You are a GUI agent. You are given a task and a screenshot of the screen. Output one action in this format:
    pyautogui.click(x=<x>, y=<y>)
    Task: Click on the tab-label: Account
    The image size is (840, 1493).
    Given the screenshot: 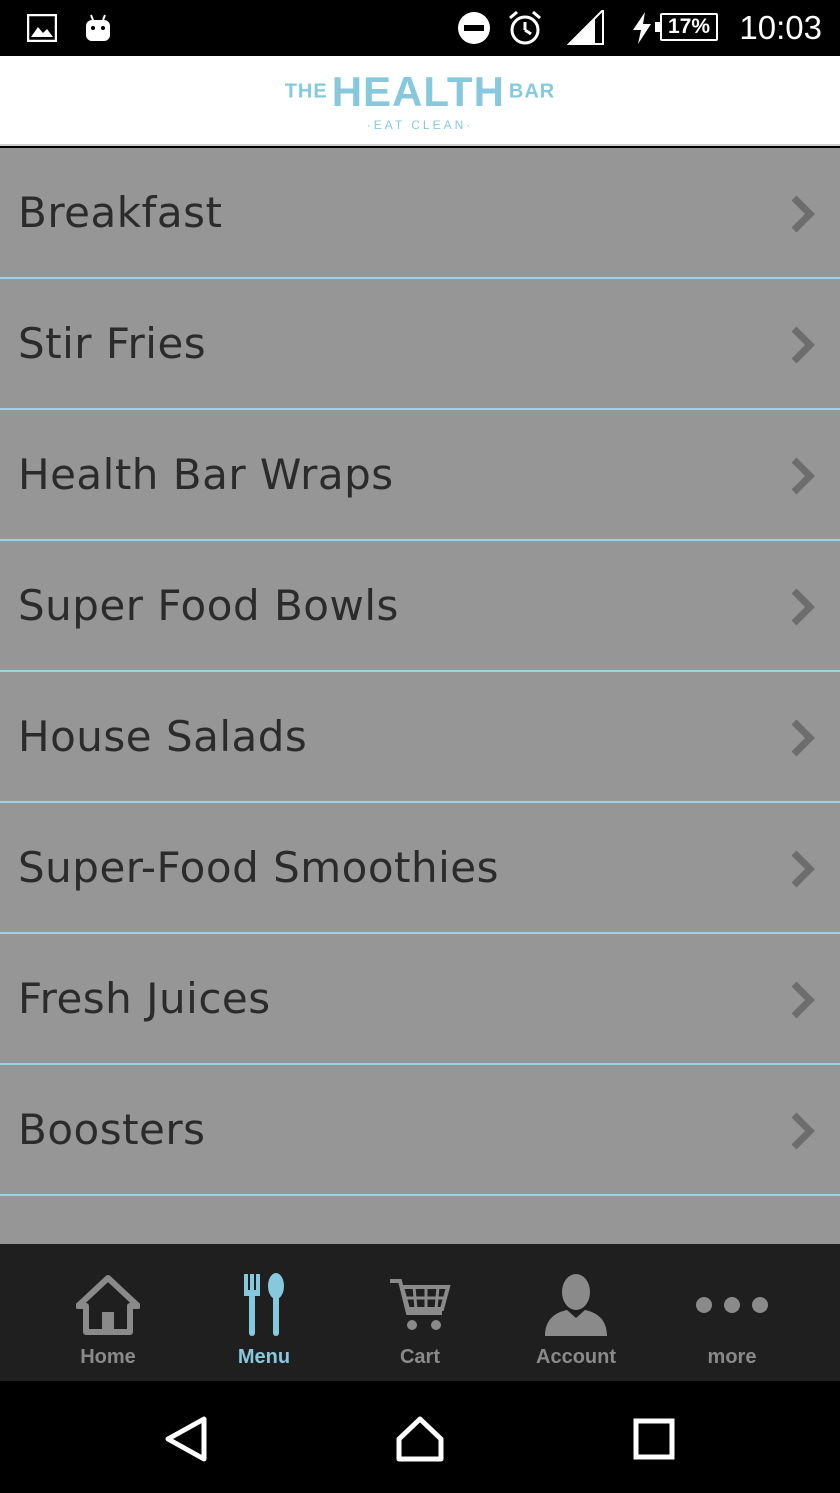 What is the action you would take?
    pyautogui.click(x=576, y=1357)
    